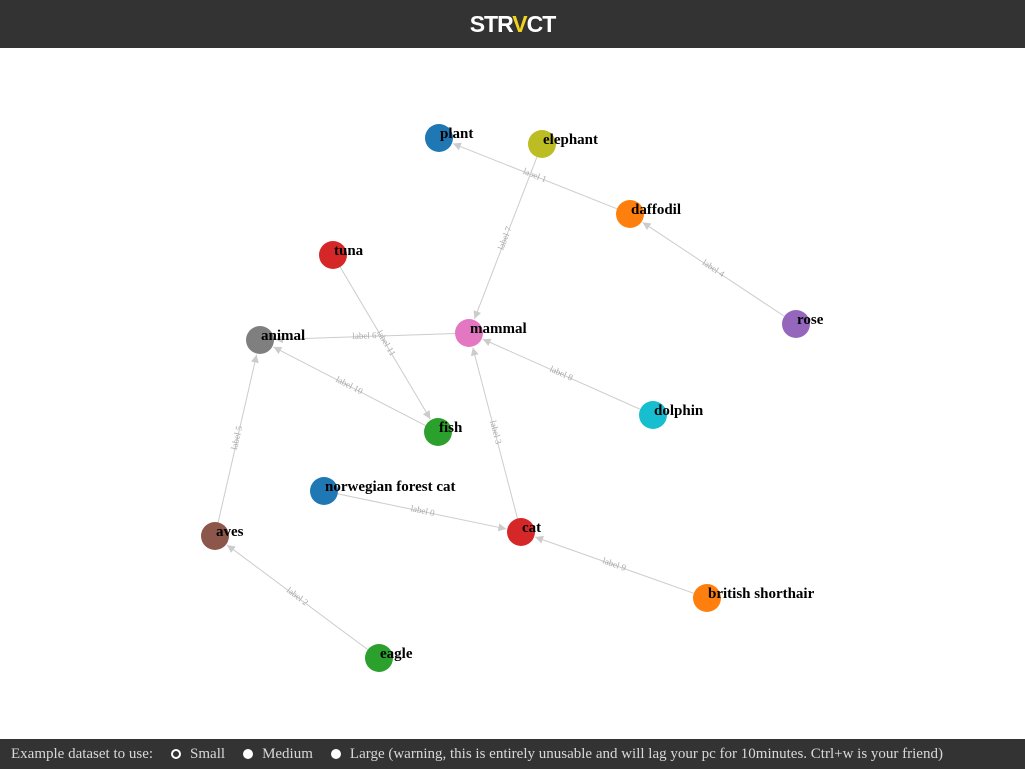  Describe the element at coordinates (176, 754) in the screenshot. I see `radio-small` at that location.